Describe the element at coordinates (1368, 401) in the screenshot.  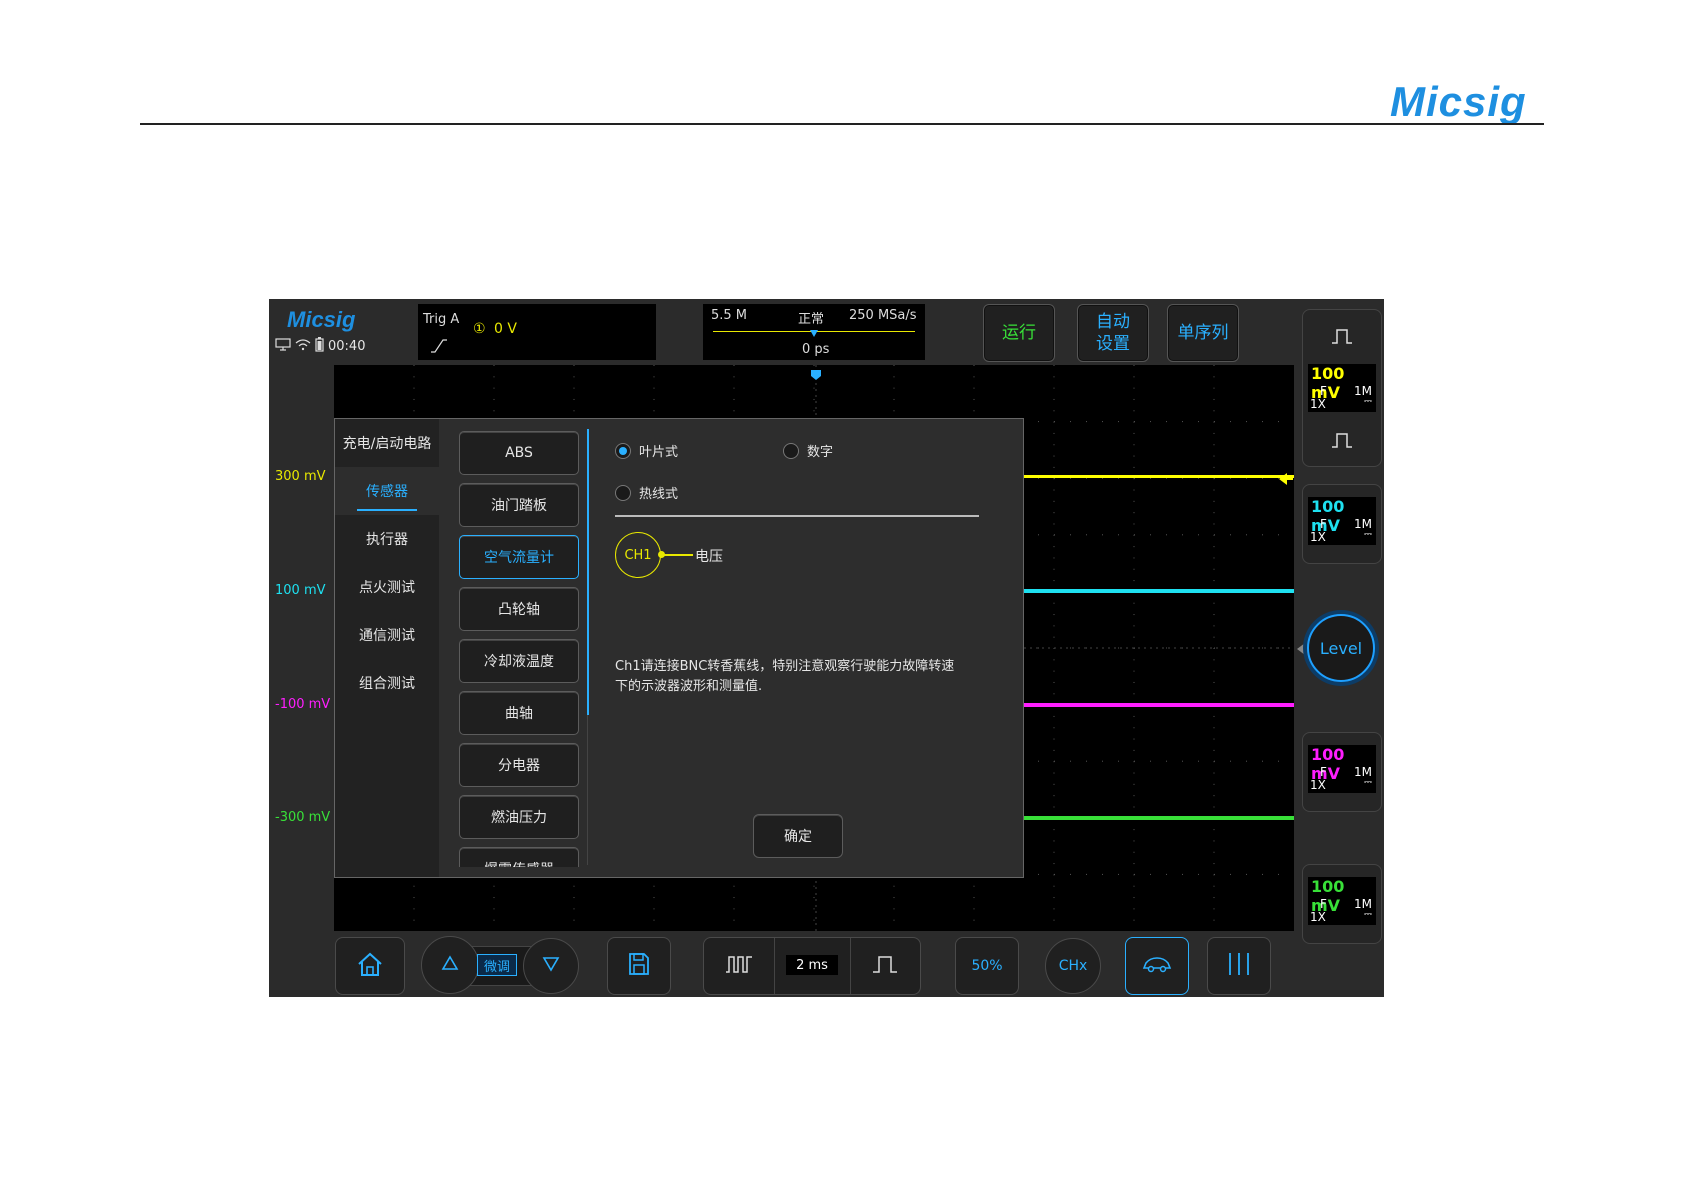
I see `ch1-dc-icon: ⎓` at that location.